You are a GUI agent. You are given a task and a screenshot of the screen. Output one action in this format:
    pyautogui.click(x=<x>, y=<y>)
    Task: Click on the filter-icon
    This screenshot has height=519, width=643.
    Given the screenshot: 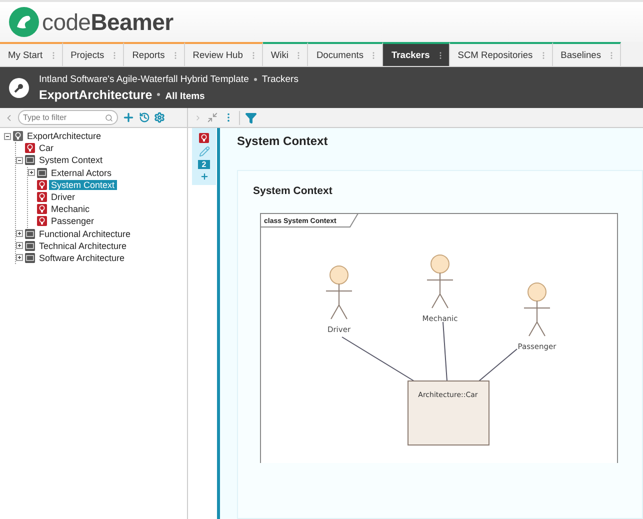 What is the action you would take?
    pyautogui.click(x=251, y=118)
    